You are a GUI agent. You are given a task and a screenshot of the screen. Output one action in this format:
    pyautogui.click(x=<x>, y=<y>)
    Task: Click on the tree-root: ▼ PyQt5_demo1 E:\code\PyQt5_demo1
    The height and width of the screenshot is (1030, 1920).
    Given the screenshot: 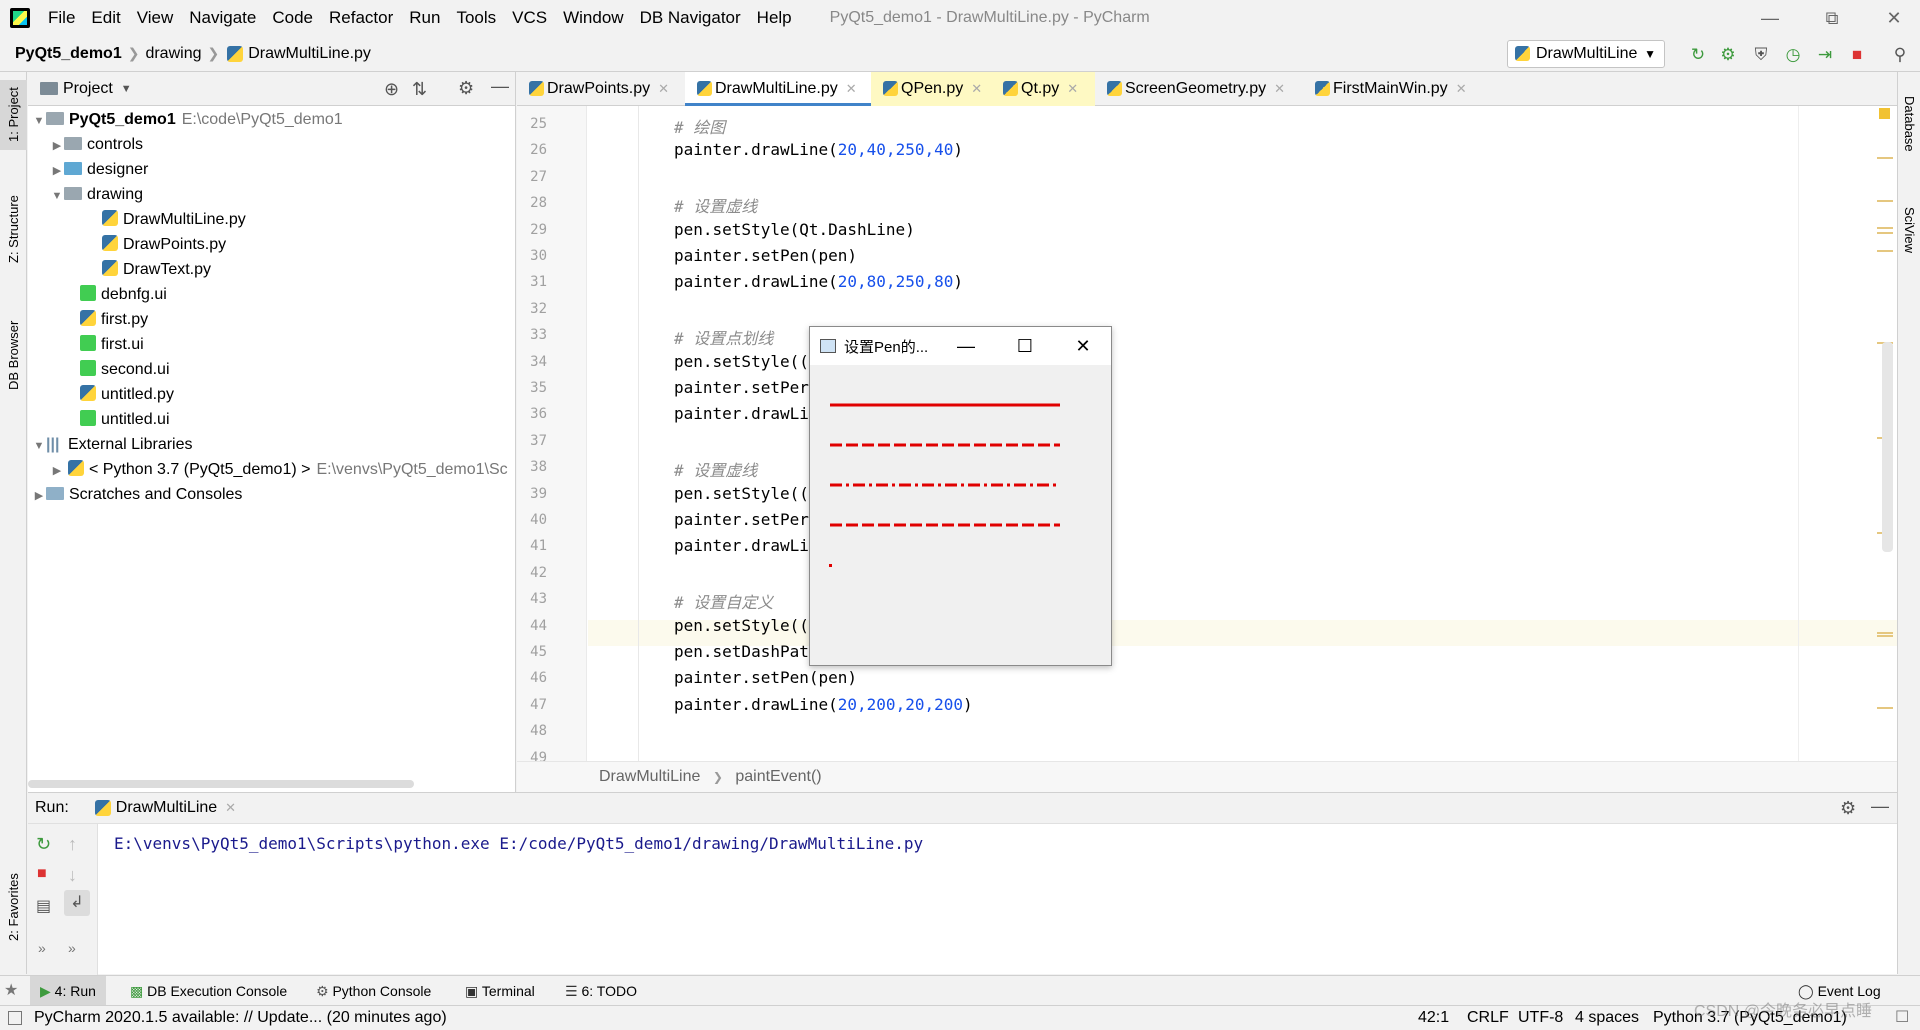 What is the action you would take?
    pyautogui.click(x=187, y=119)
    